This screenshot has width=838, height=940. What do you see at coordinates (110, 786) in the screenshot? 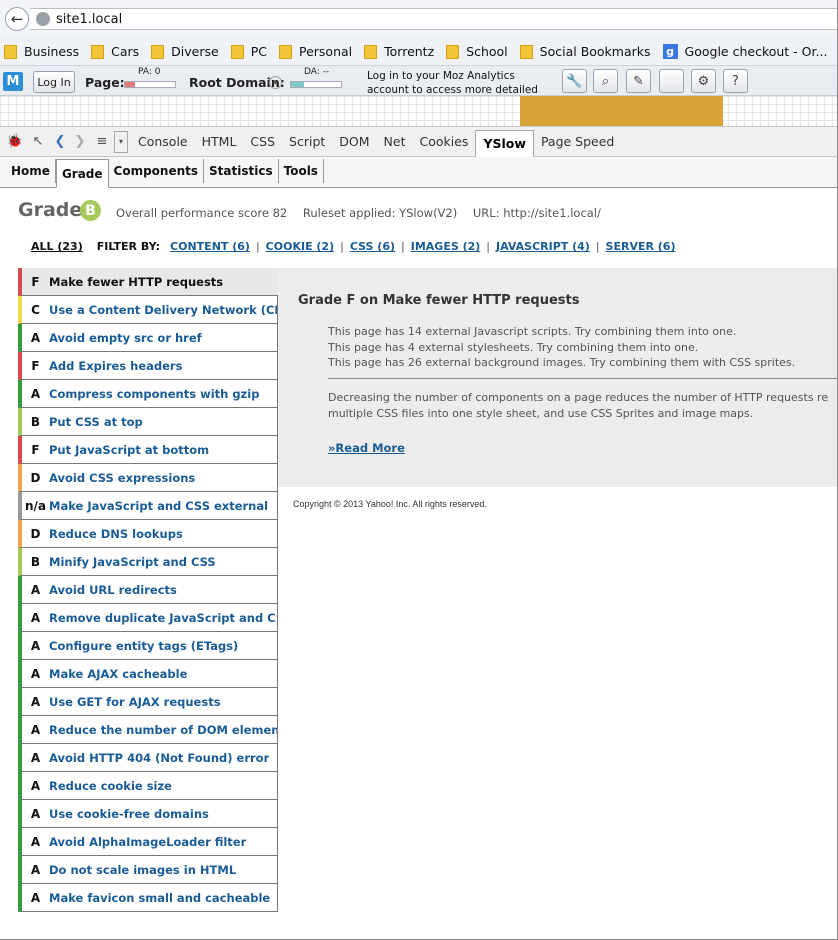
I see `rule-title: Reduce cookie size` at bounding box center [110, 786].